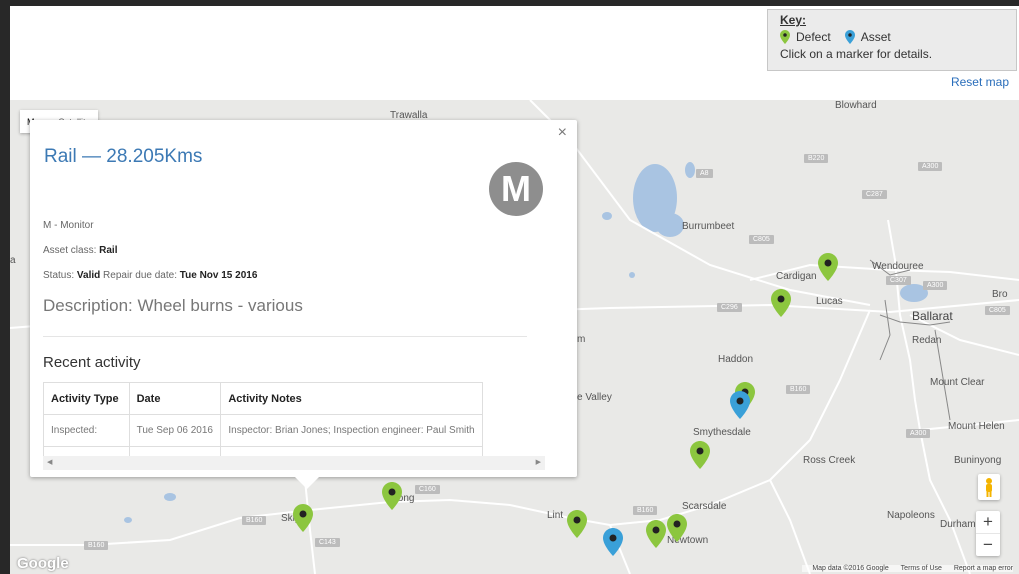 Image resolution: width=1019 pixels, height=574 pixels. I want to click on zoom-out-button: −, so click(988, 544).